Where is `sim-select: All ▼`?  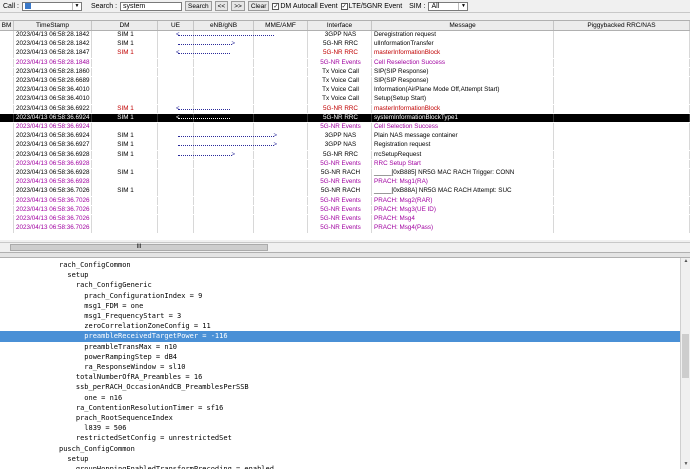
sim-select: All ▼ is located at coordinates (448, 6).